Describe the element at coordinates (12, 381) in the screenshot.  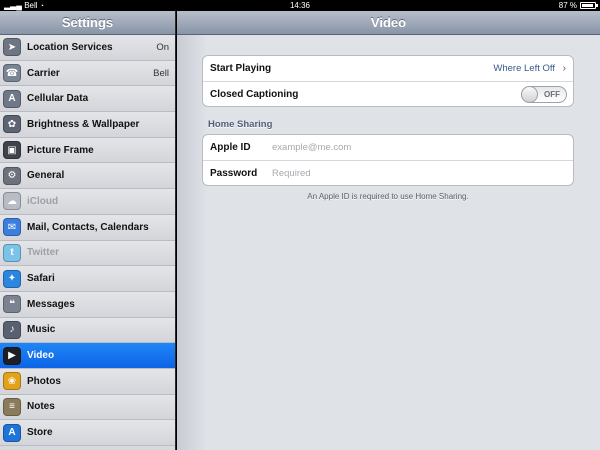
I see `sunflower-icon: ❀` at that location.